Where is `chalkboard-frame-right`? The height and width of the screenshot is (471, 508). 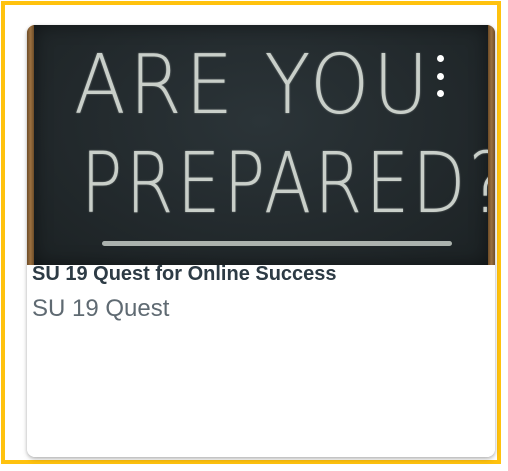
chalkboard-frame-right is located at coordinates (491, 145).